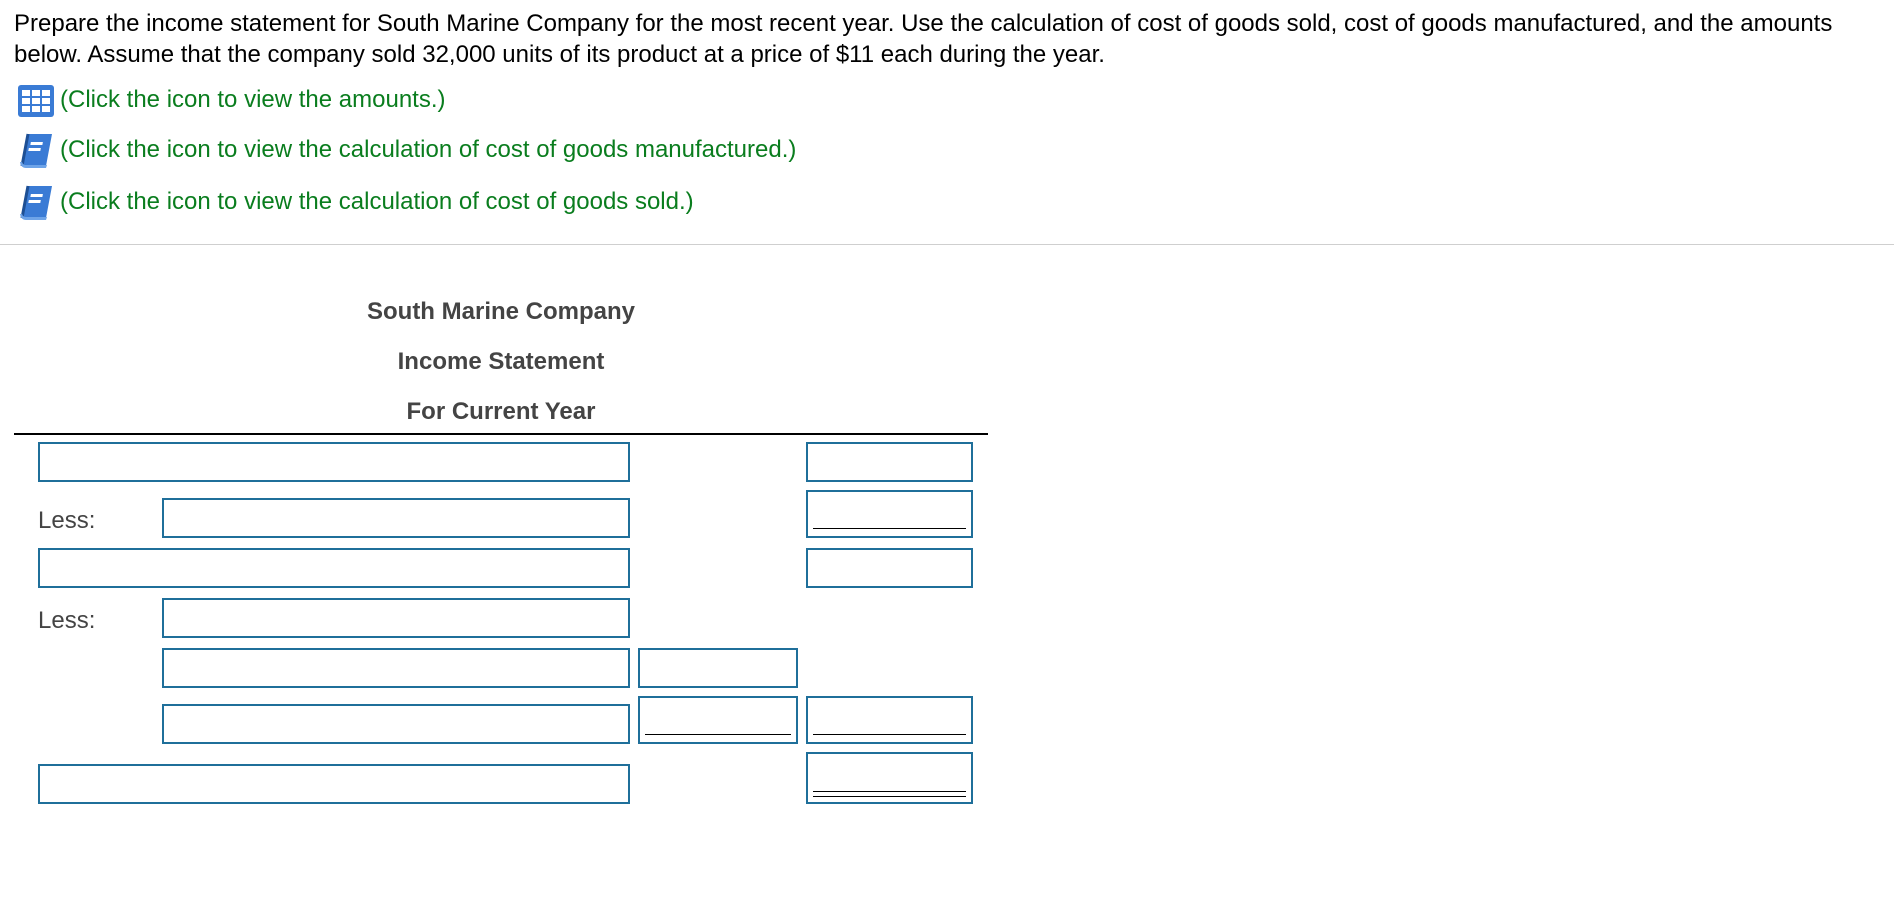 The width and height of the screenshot is (1894, 924). I want to click on line-1-label-input, so click(334, 462).